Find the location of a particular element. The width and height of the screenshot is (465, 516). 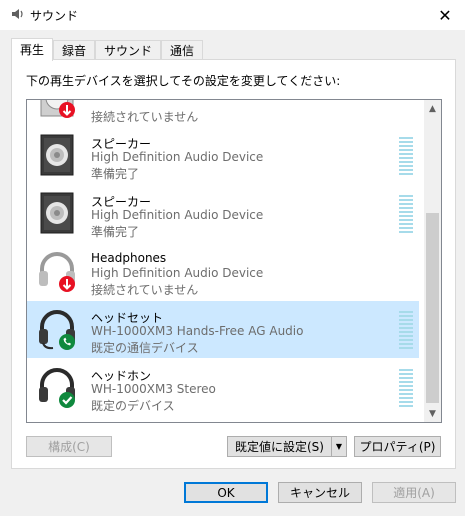

tab-sounds: サウンド is located at coordinates (128, 50).